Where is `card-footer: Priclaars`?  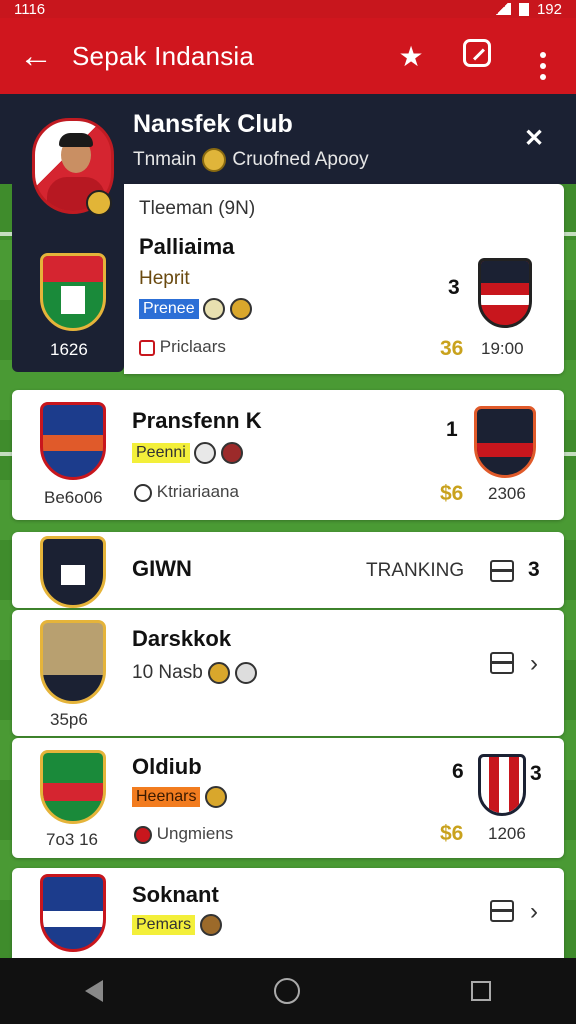
card-footer: Priclaars is located at coordinates (182, 347).